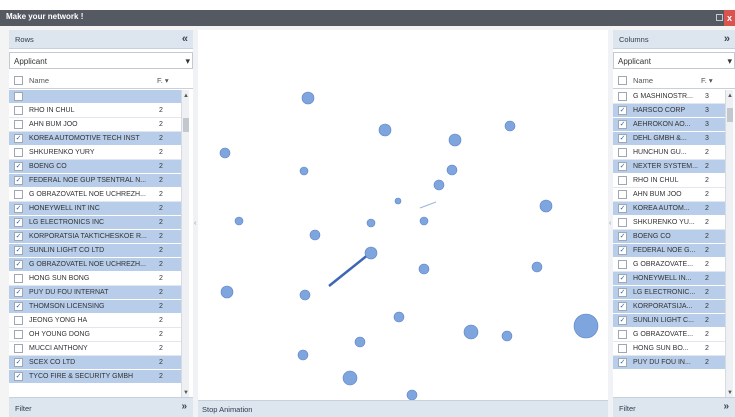  What do you see at coordinates (95, 335) in the screenshot?
I see `list-item: OH YOUNG DONG 2` at bounding box center [95, 335].